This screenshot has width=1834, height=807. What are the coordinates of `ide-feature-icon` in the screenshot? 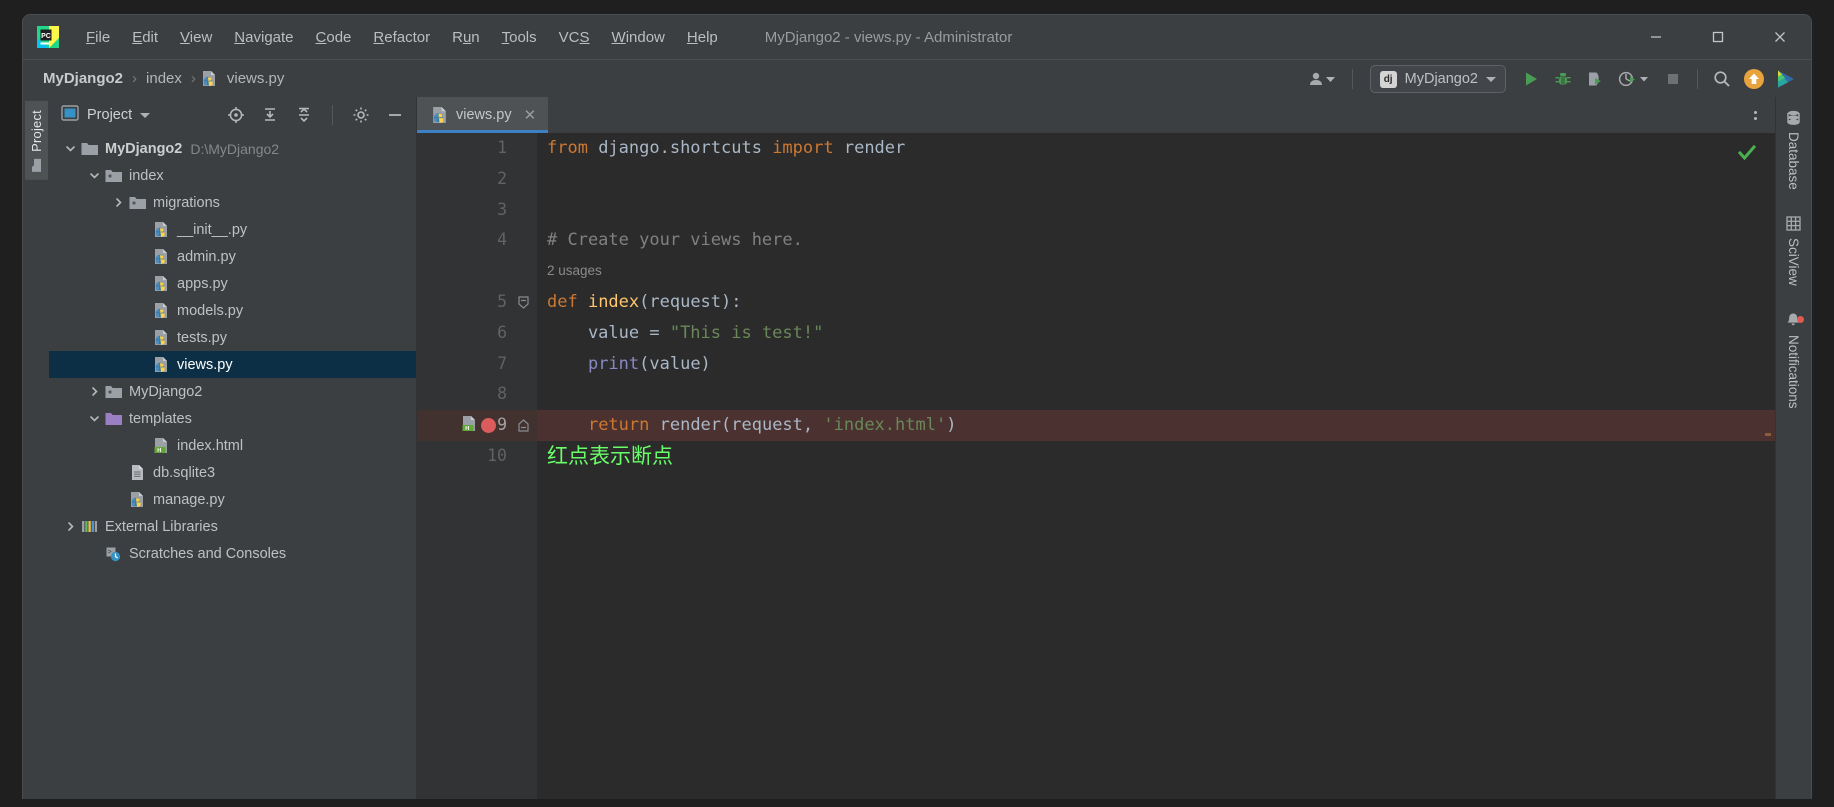 It's located at (1786, 79).